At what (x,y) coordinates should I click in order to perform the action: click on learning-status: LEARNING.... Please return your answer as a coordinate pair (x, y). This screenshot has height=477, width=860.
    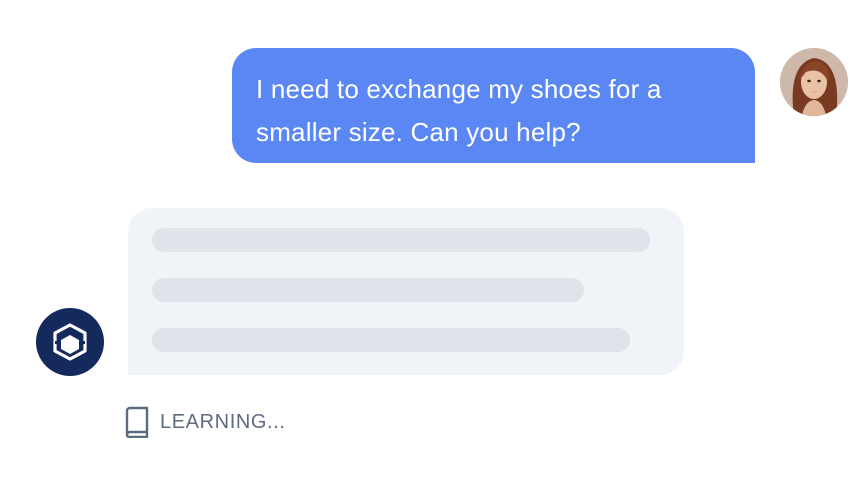
    Looking at the image, I should click on (205, 422).